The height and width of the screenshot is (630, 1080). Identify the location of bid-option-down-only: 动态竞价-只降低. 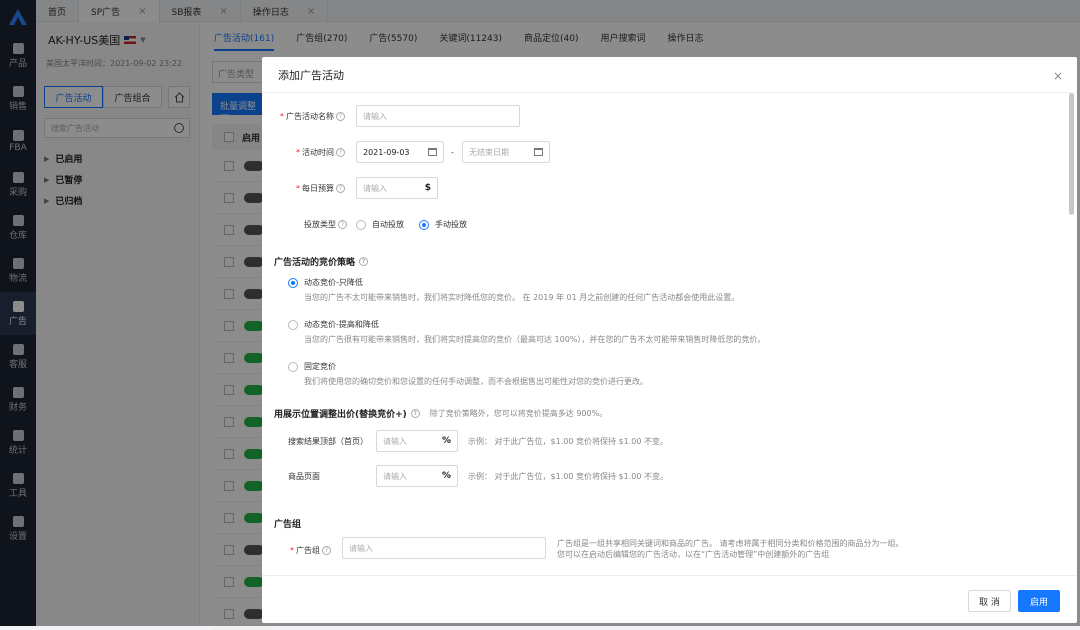
(325, 282).